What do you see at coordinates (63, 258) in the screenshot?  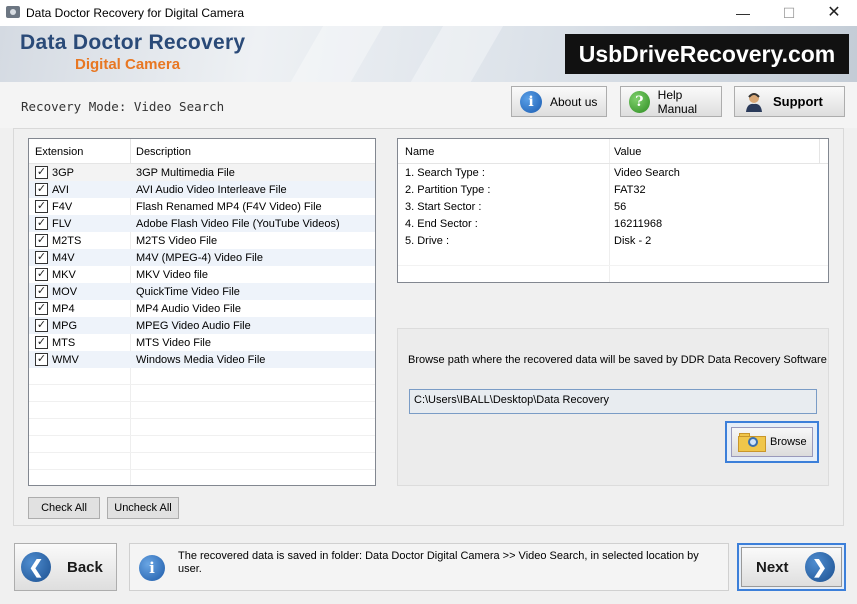 I see `extension-cell: M4V` at bounding box center [63, 258].